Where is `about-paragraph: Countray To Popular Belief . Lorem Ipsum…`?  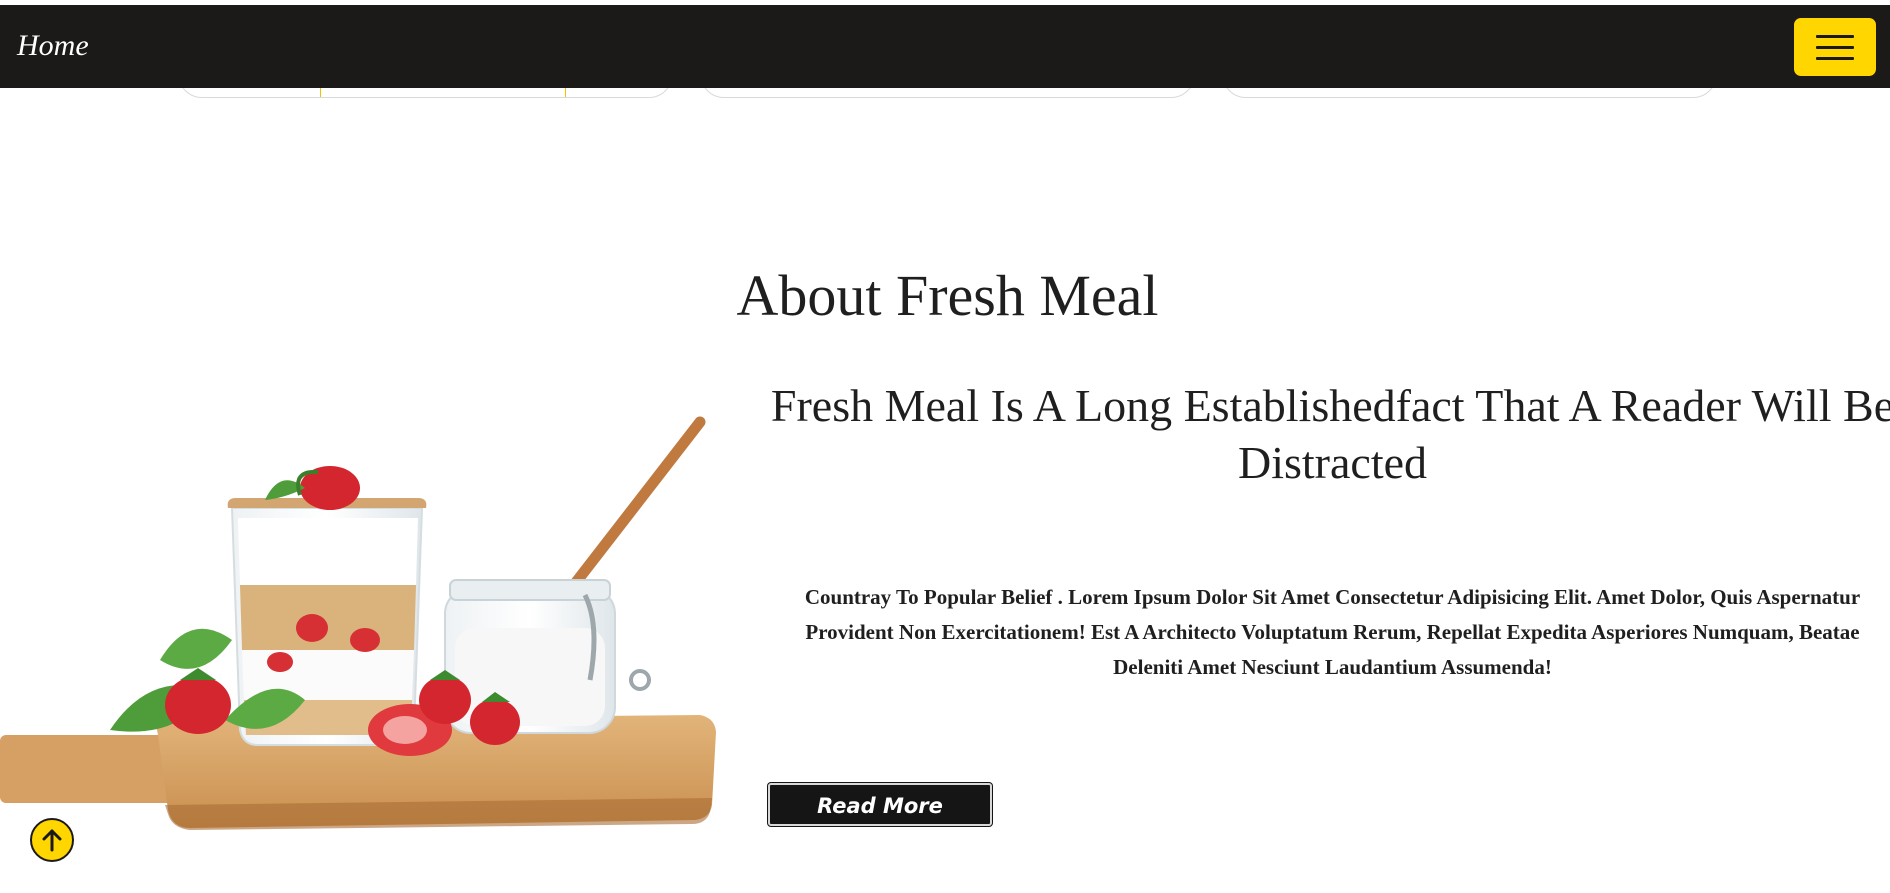
about-paragraph: Countray To Popular Belief . Lorem Ipsum… is located at coordinates (1332, 632).